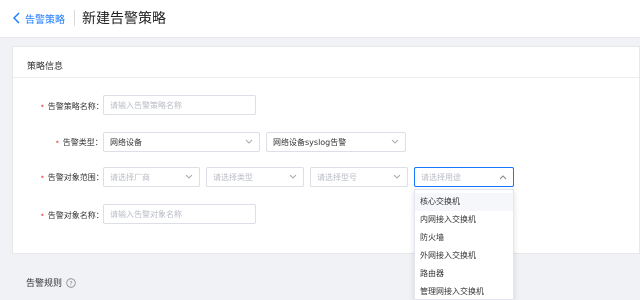 Image resolution: width=640 pixels, height=300 pixels. What do you see at coordinates (464, 291) in the screenshot?
I see `dropdown-option: 管理网接入交换机` at bounding box center [464, 291].